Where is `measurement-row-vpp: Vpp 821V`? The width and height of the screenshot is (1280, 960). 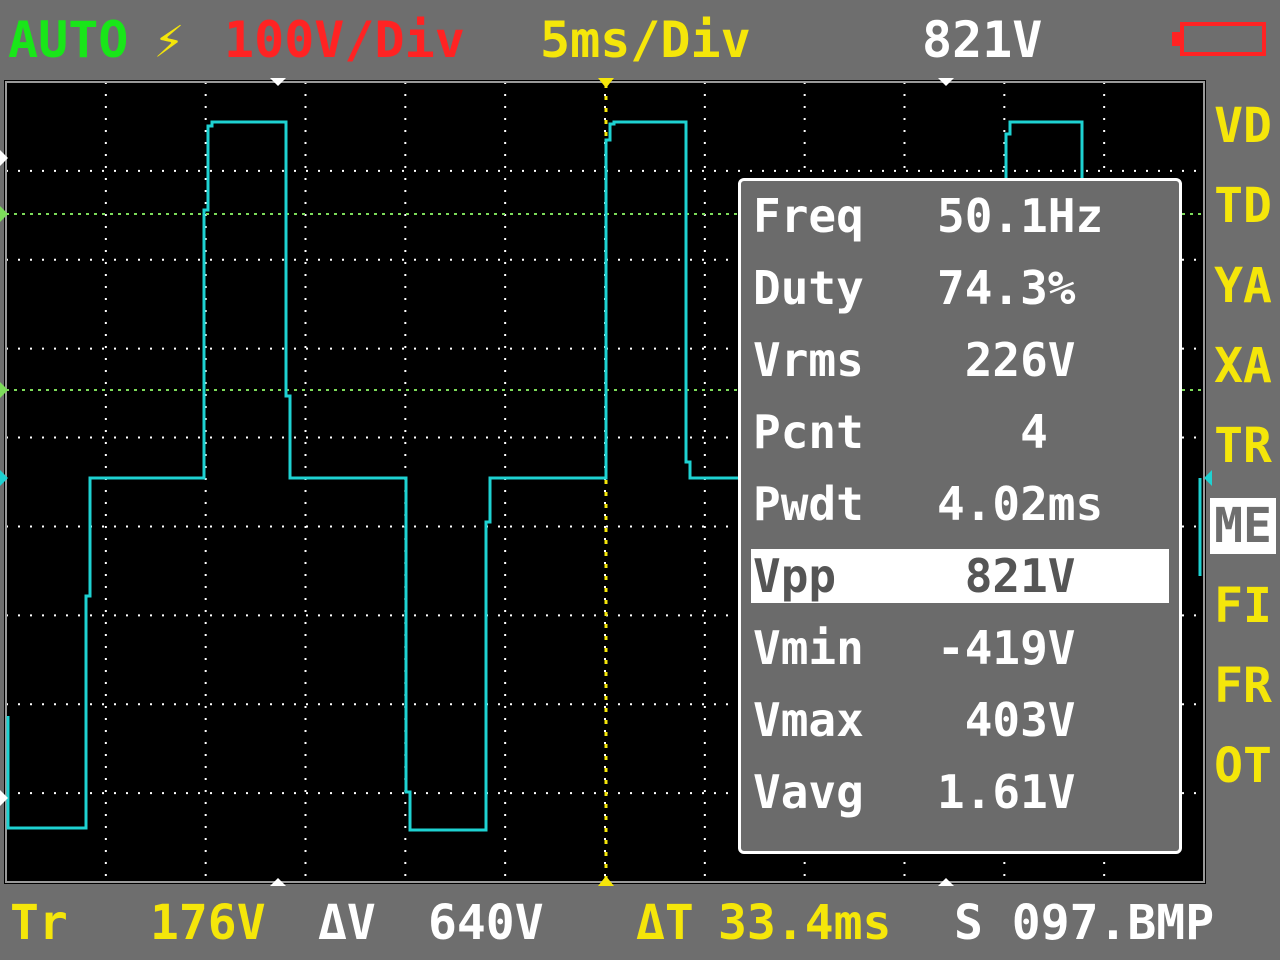
measurement-row-vpp: Vpp 821V is located at coordinates (960, 576).